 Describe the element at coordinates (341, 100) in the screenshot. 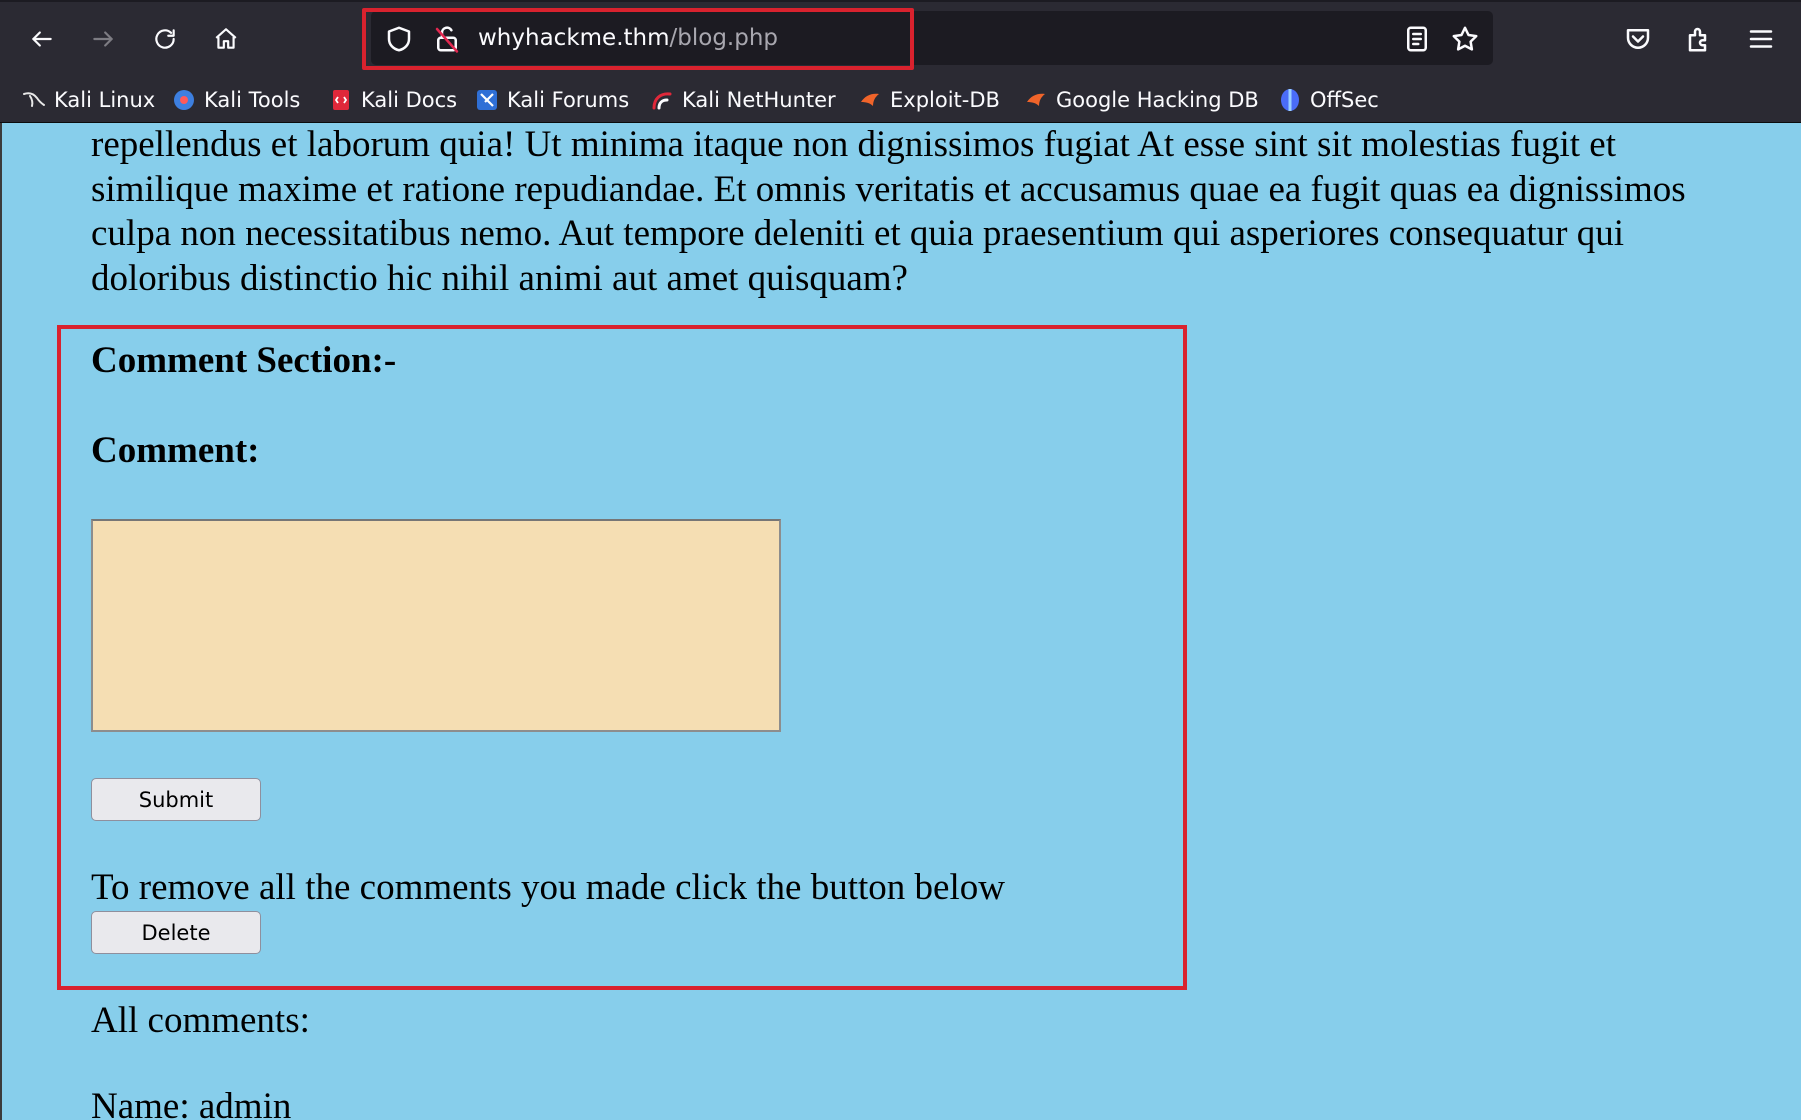

I see `kali-docs-icon` at that location.